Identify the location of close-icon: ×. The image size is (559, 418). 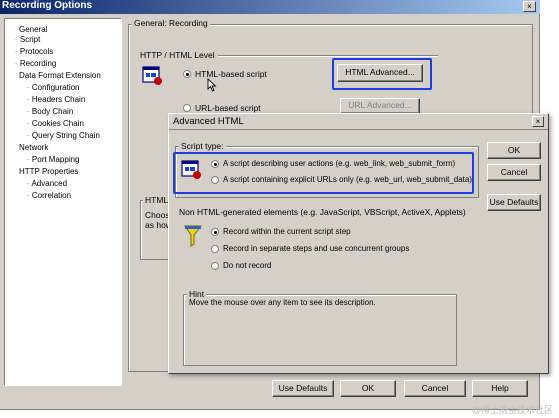
(529, 6).